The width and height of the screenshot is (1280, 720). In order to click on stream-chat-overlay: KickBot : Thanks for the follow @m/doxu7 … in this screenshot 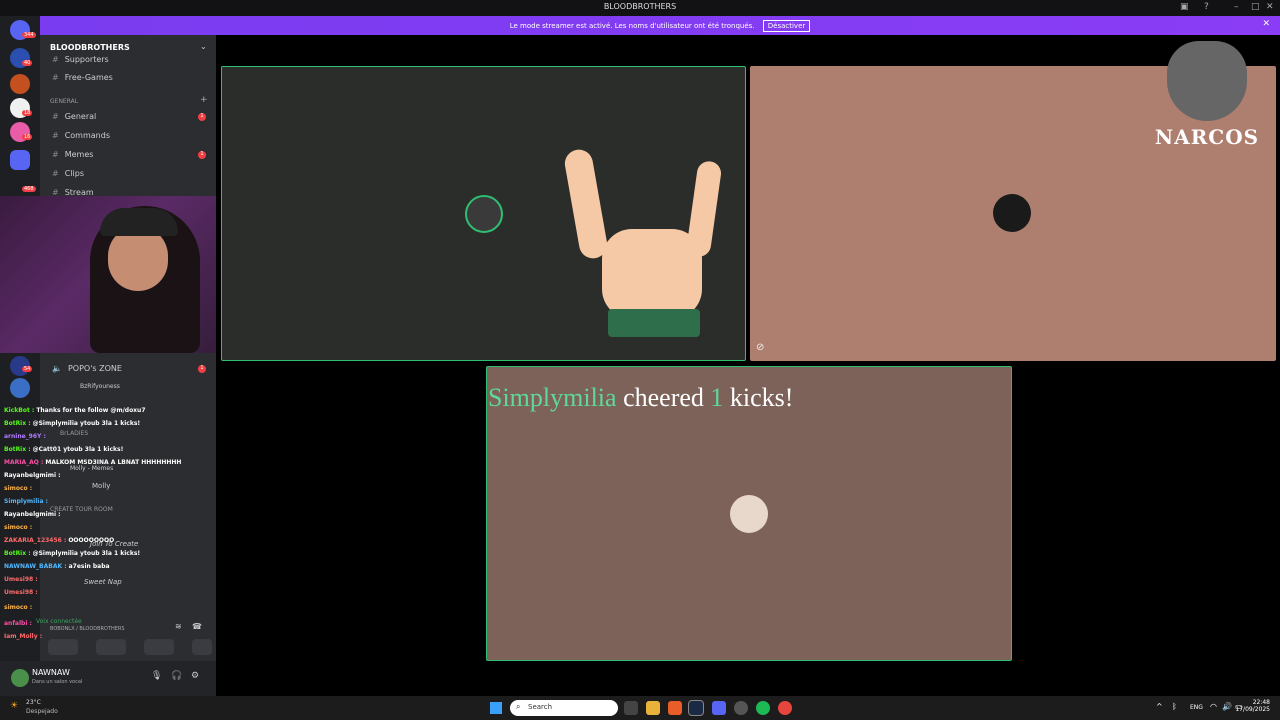, I will do `click(108, 525)`.